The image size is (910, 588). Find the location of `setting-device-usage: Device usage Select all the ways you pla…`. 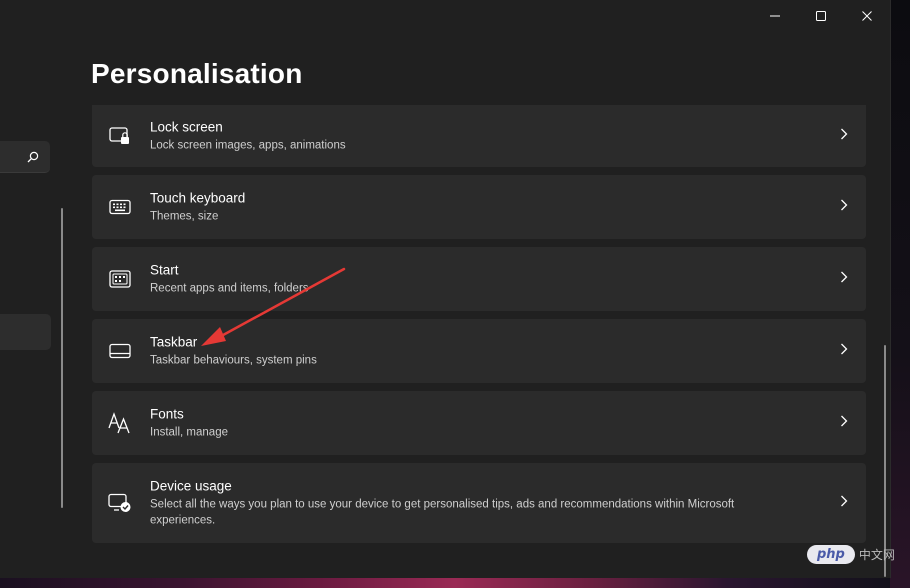

setting-device-usage: Device usage Select all the ways you pla… is located at coordinates (479, 503).